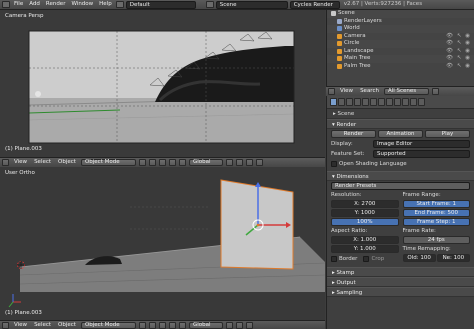 The height and width of the screenshot is (329, 474). I want to click on properties-tabs, so click(400, 102).